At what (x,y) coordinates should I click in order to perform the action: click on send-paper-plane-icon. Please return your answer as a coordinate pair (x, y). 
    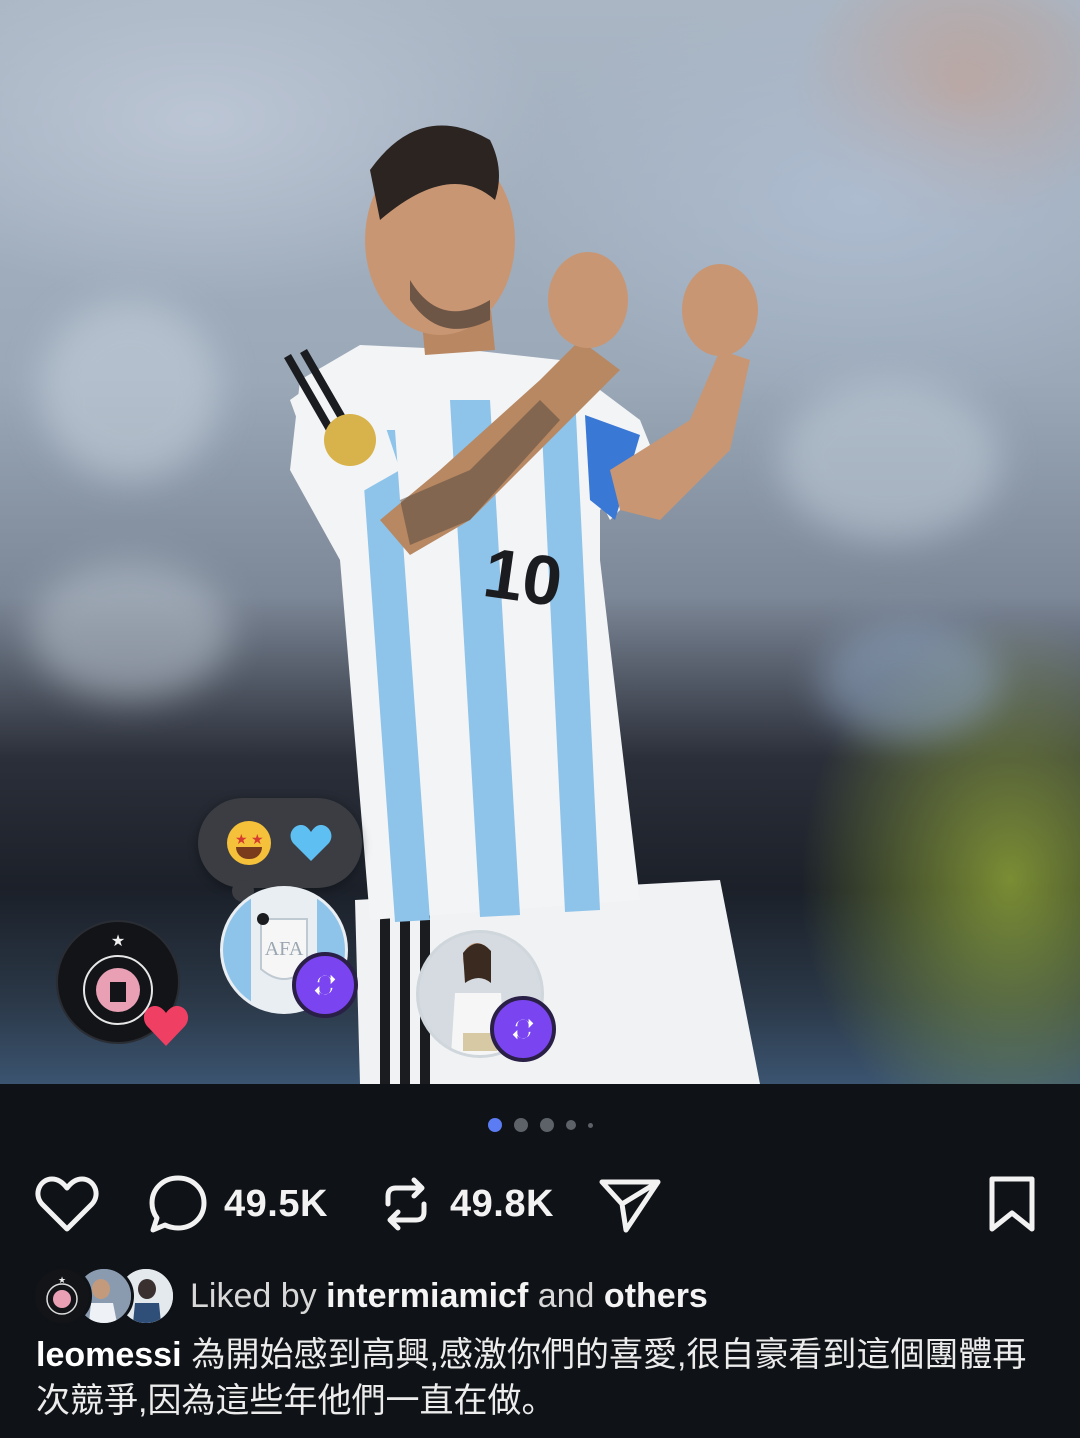
    Looking at the image, I should click on (630, 1206).